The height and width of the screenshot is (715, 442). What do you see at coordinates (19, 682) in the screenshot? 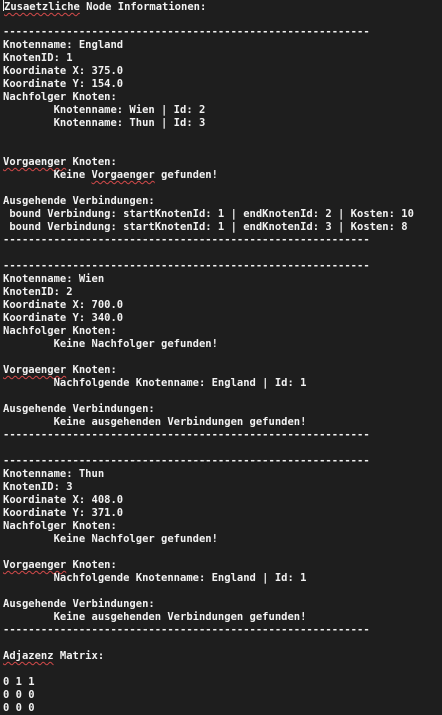
I see `line-text: 0 1 1` at bounding box center [19, 682].